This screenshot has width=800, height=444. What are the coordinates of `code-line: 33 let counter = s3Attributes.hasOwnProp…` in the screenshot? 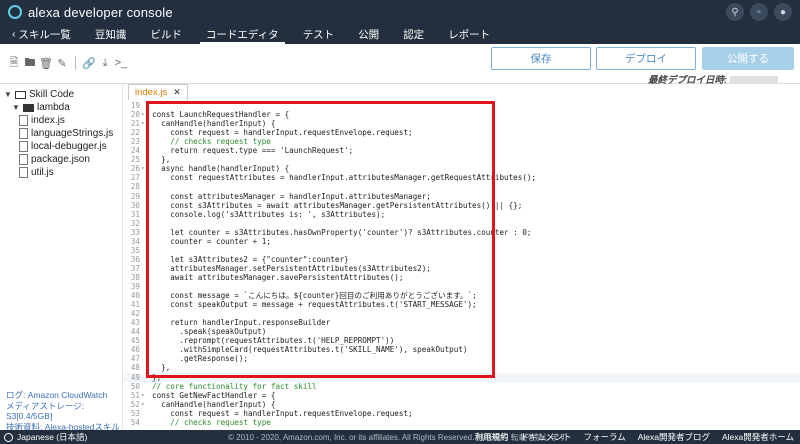 It's located at (462, 232).